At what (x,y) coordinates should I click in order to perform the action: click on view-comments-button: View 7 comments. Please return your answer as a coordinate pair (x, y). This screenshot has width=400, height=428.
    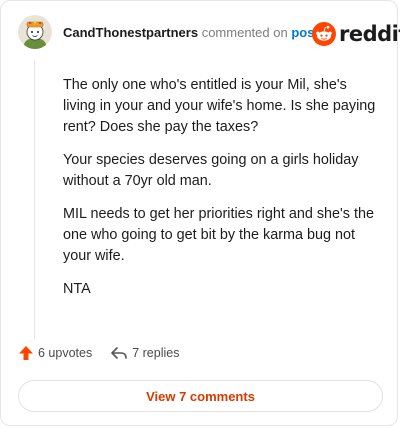
    Looking at the image, I should click on (200, 396).